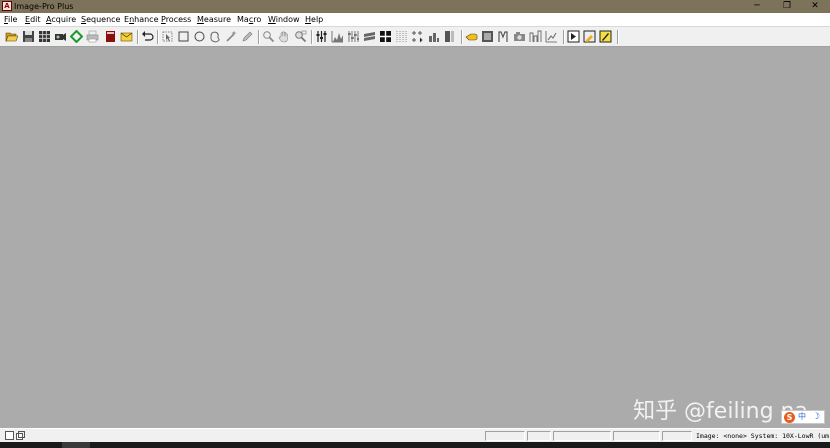 The height and width of the screenshot is (448, 830). Describe the element at coordinates (415, 435) in the screenshot. I see `status-bar: Image: <none> System: 10X-LowR (um)` at that location.